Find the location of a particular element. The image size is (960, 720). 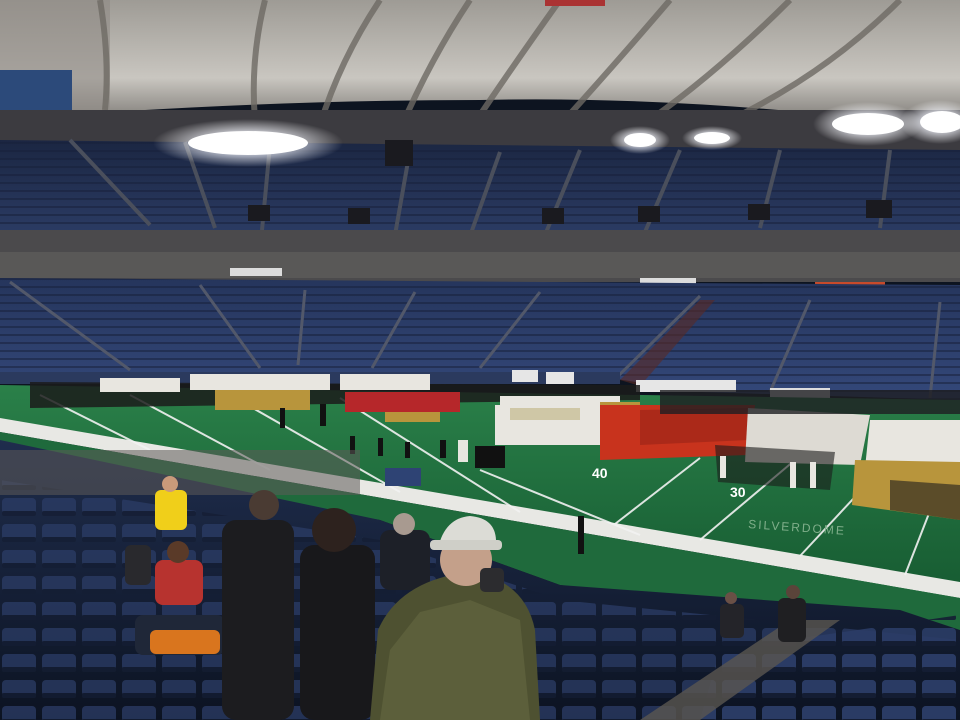

upper-seating is located at coordinates (480, 189).